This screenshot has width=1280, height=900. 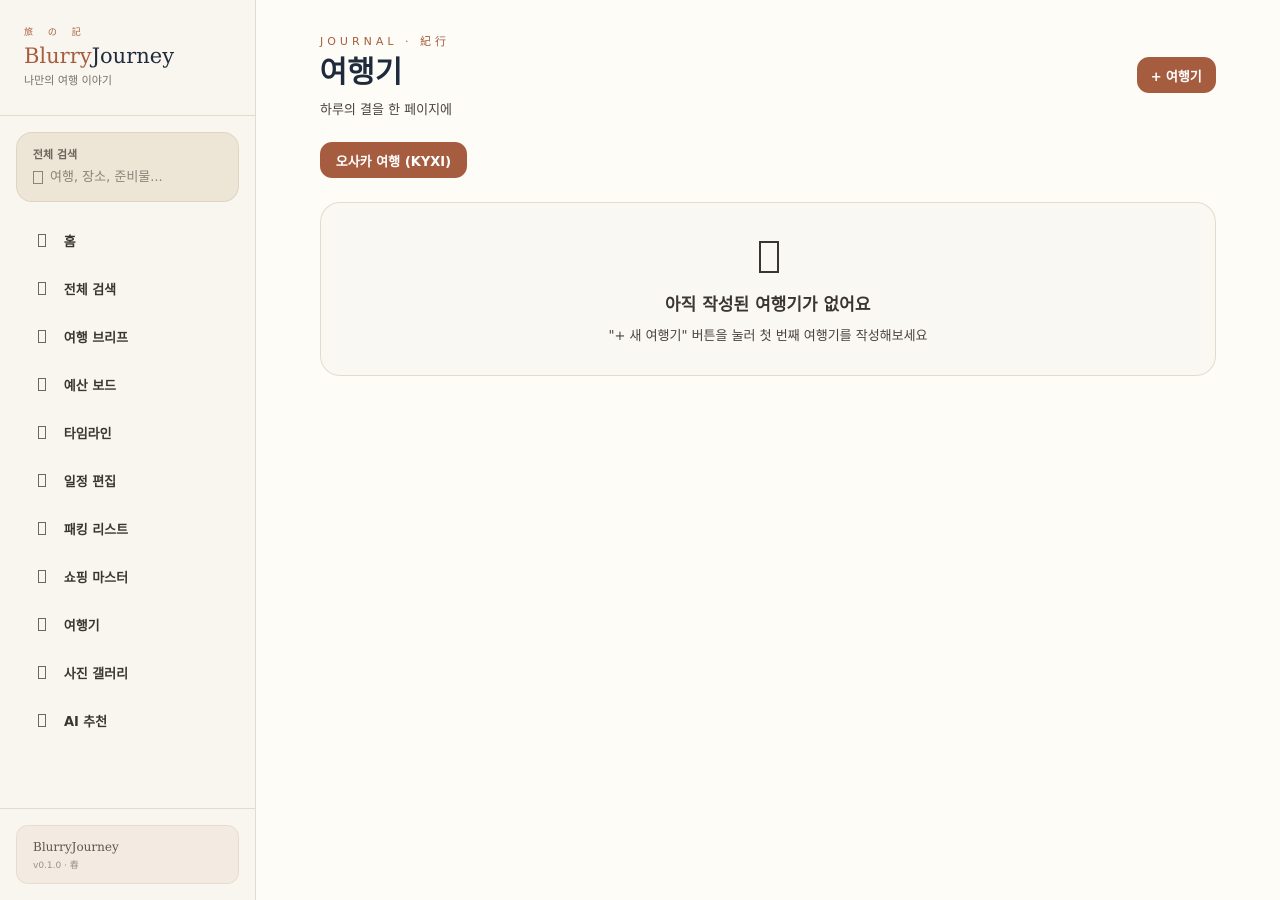 What do you see at coordinates (55, 154) in the screenshot?
I see `search-label: 전체 검색` at bounding box center [55, 154].